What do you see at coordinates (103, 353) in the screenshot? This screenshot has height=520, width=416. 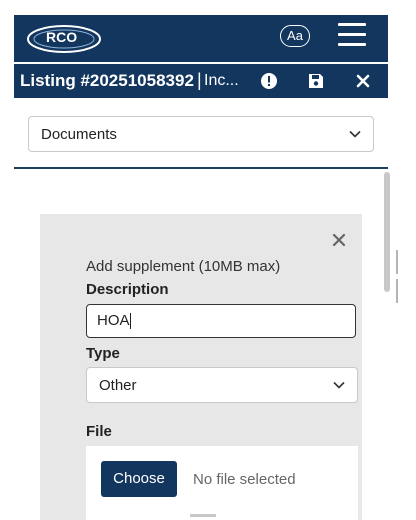 I see `type-label: Type` at bounding box center [103, 353].